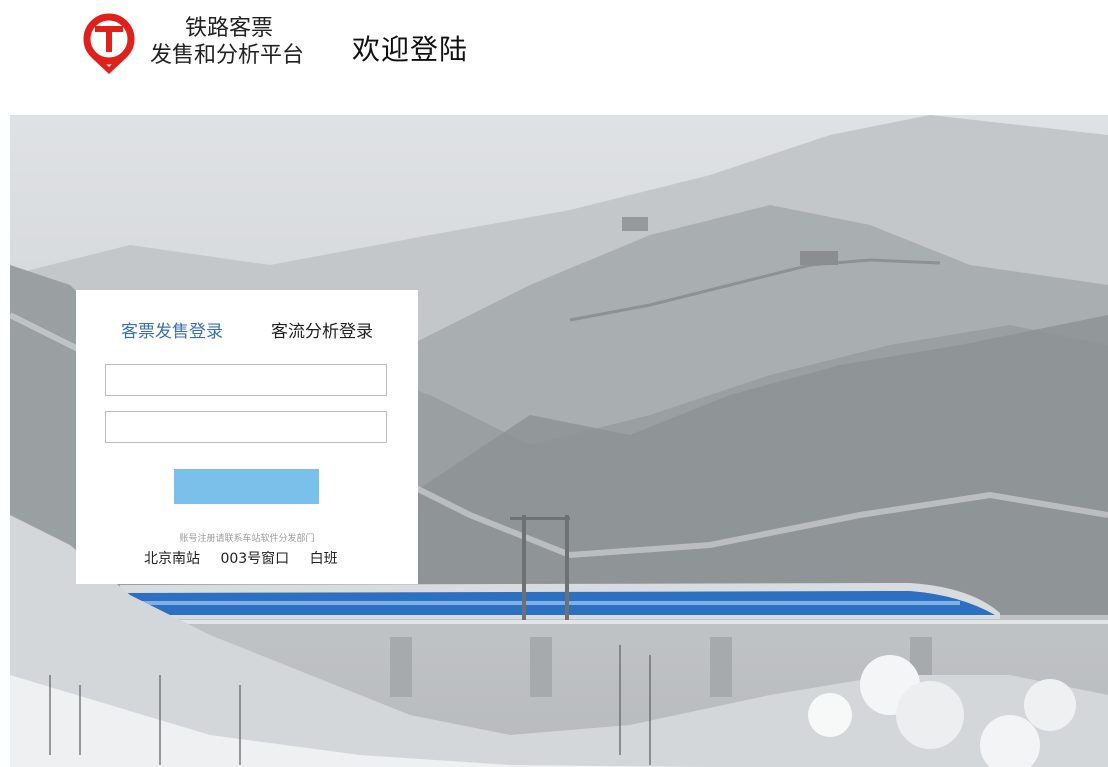  Describe the element at coordinates (247, 539) in the screenshot. I see `registration-hint: 账号注册请联系车站软件分发部门` at that location.